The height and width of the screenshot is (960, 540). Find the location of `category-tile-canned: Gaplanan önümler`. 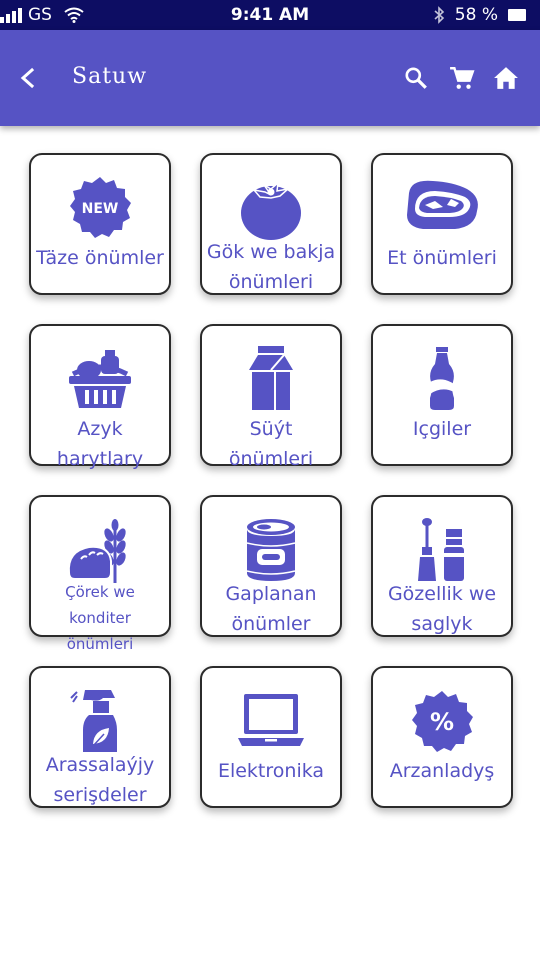

category-tile-canned: Gaplanan önümler is located at coordinates (271, 566).